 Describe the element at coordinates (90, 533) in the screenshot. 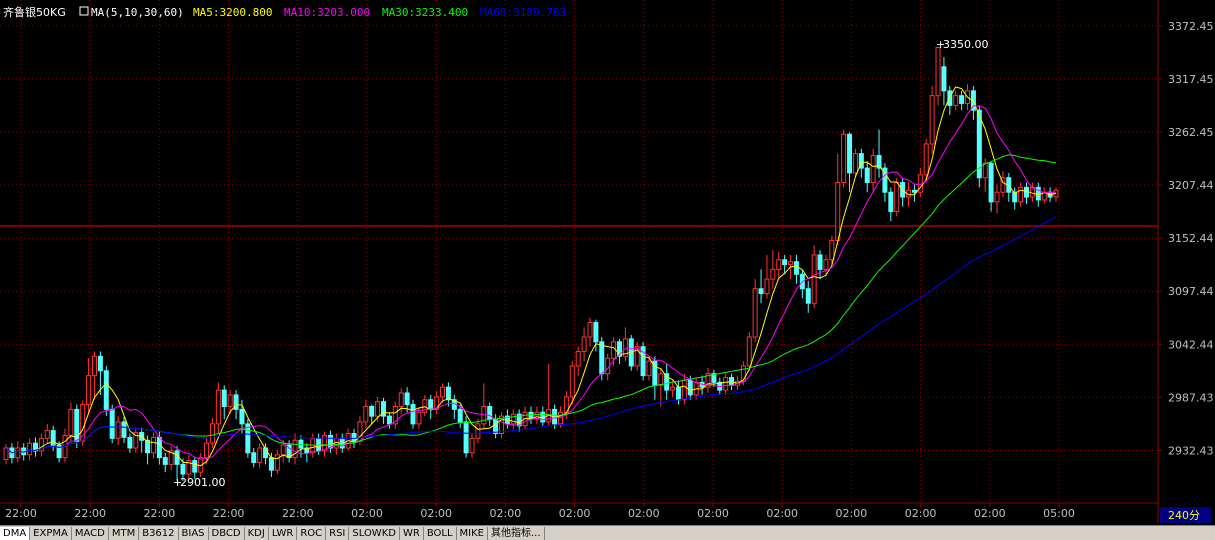

I see `indicator-tab-macd: MACD` at that location.